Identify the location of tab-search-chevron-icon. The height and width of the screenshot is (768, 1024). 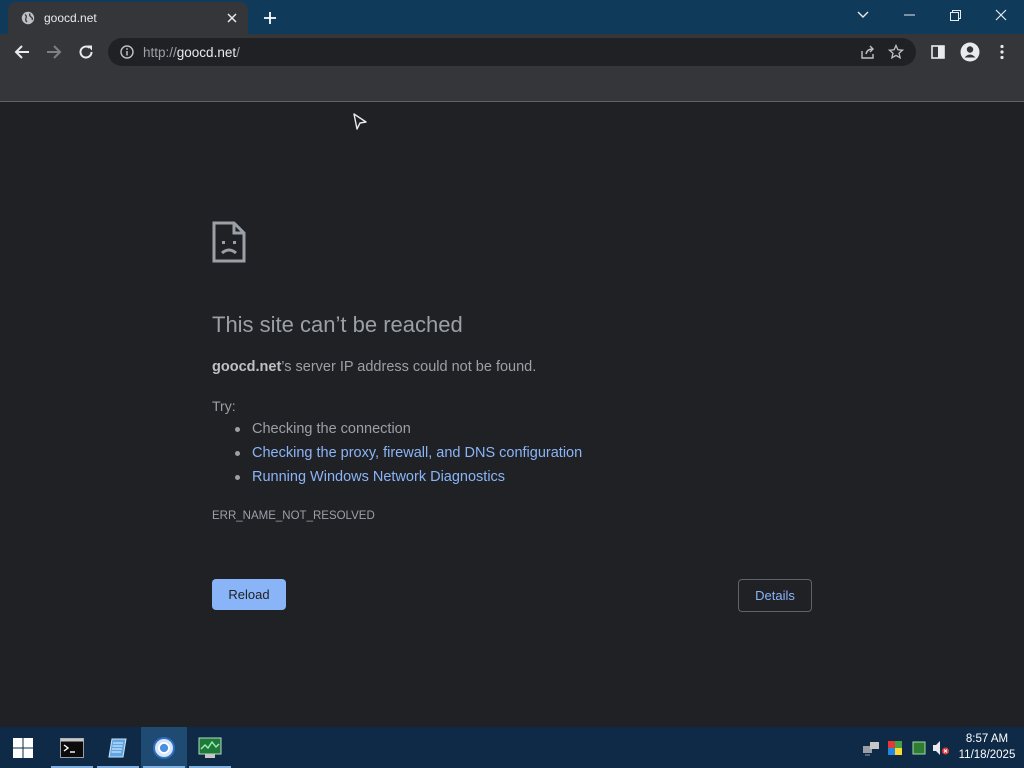
(863, 15).